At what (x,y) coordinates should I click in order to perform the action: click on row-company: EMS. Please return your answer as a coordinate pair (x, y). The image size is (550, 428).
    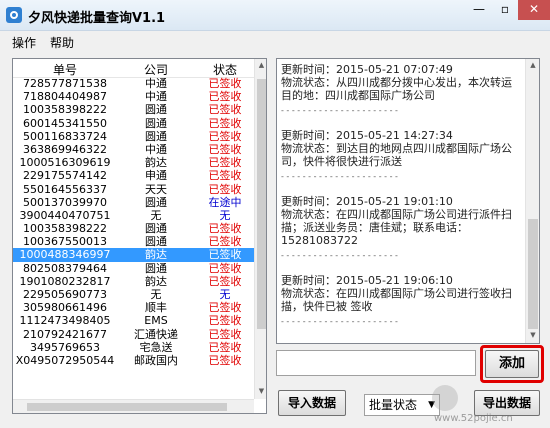
    Looking at the image, I should click on (156, 321).